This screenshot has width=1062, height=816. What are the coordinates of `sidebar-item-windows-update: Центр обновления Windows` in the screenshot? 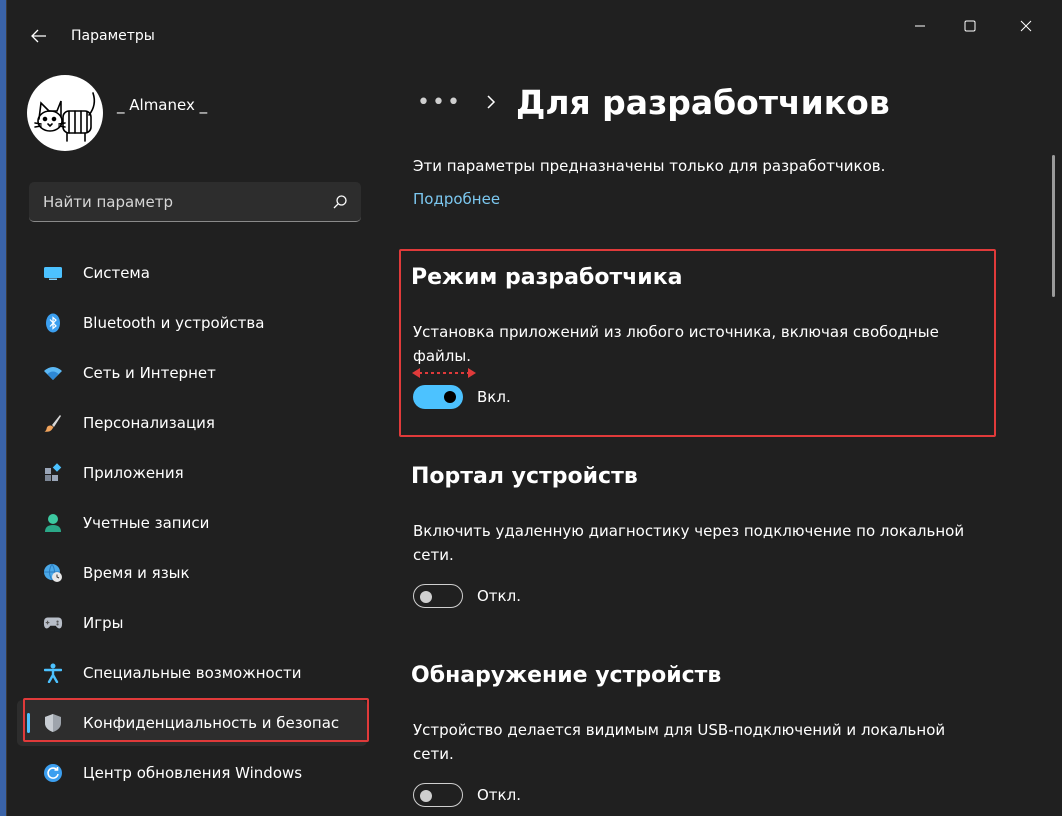 It's located at (192, 773).